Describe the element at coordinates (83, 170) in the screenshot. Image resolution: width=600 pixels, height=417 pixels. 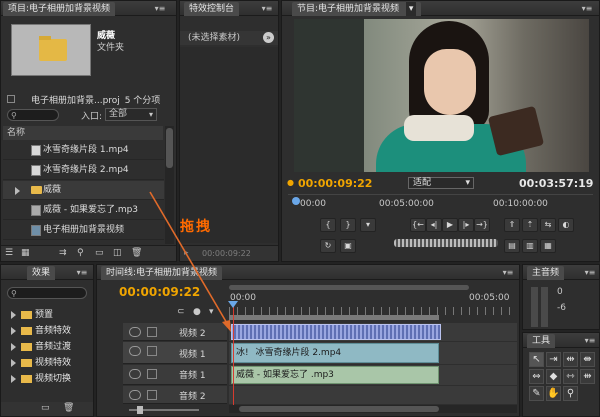
I see `list-item: 冰雪奇缘片段 2.mp4` at that location.